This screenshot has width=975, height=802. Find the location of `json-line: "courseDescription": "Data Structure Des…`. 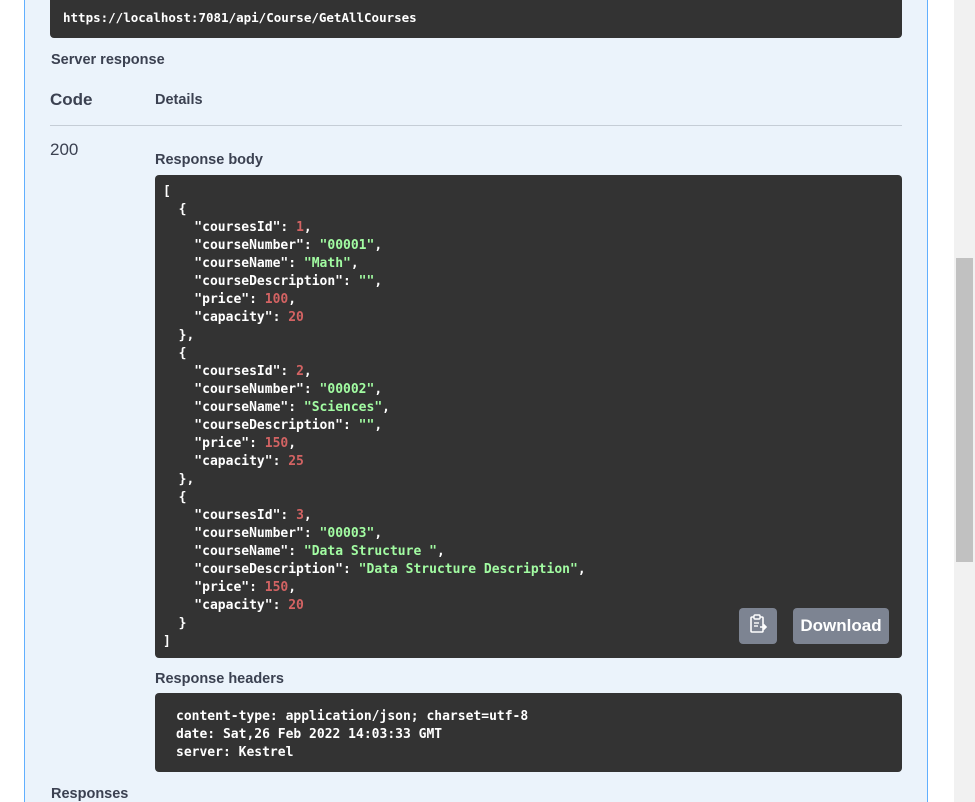

json-line: "courseDescription": "Data Structure Des… is located at coordinates (374, 570).